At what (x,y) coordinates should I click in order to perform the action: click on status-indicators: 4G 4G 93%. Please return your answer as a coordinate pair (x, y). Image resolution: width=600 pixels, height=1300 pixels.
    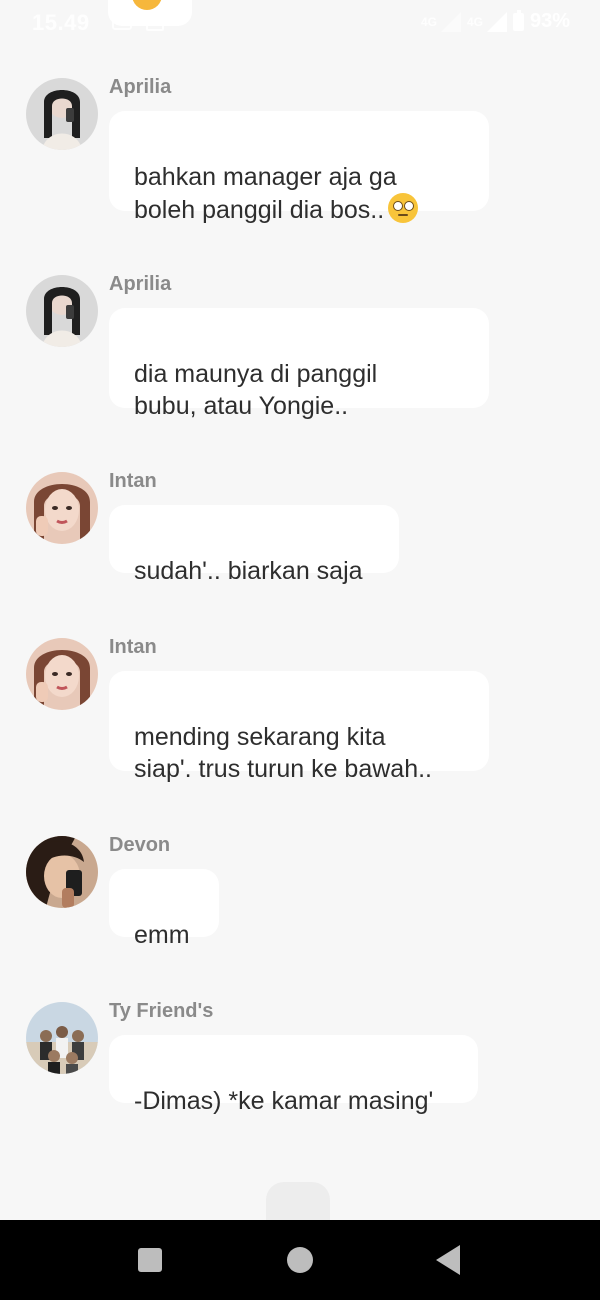
    Looking at the image, I should click on (495, 21).